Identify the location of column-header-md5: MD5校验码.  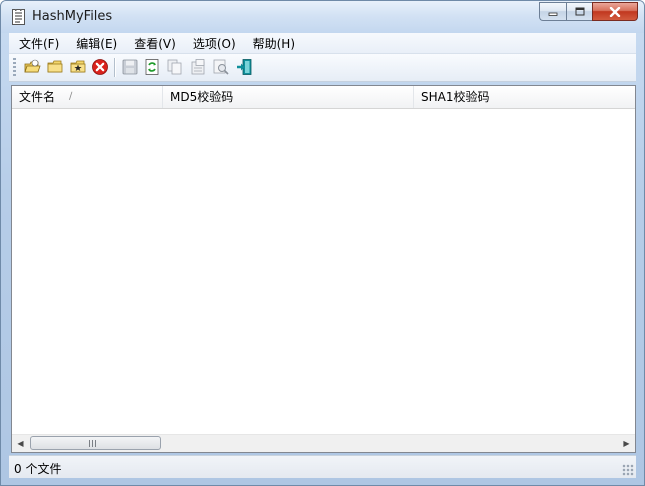
(288, 97).